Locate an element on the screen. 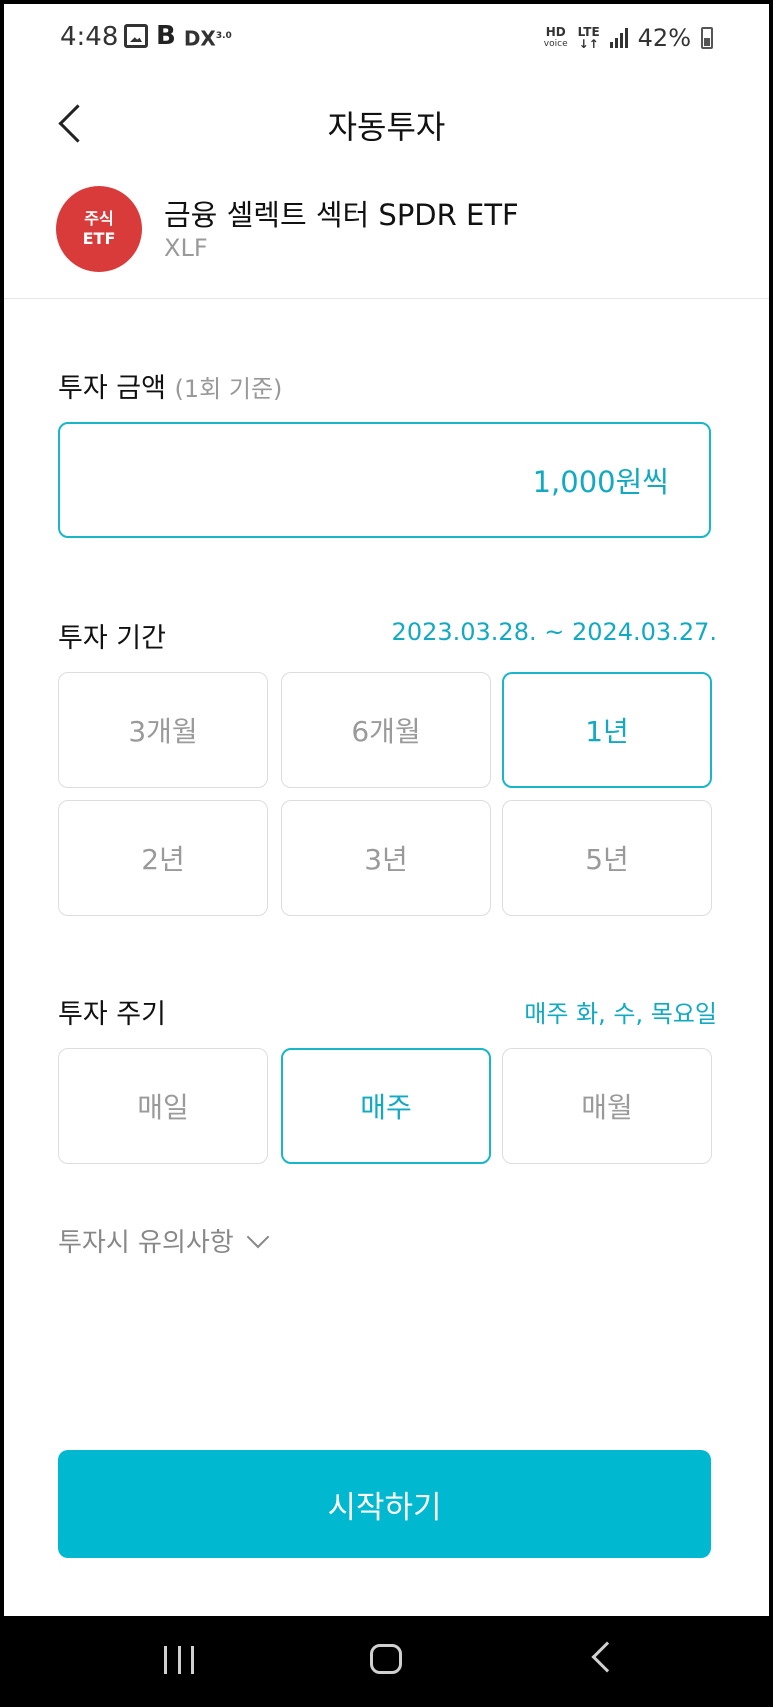 The image size is (773, 1707). notice-label: 투자시 유의사항 is located at coordinates (146, 1243).